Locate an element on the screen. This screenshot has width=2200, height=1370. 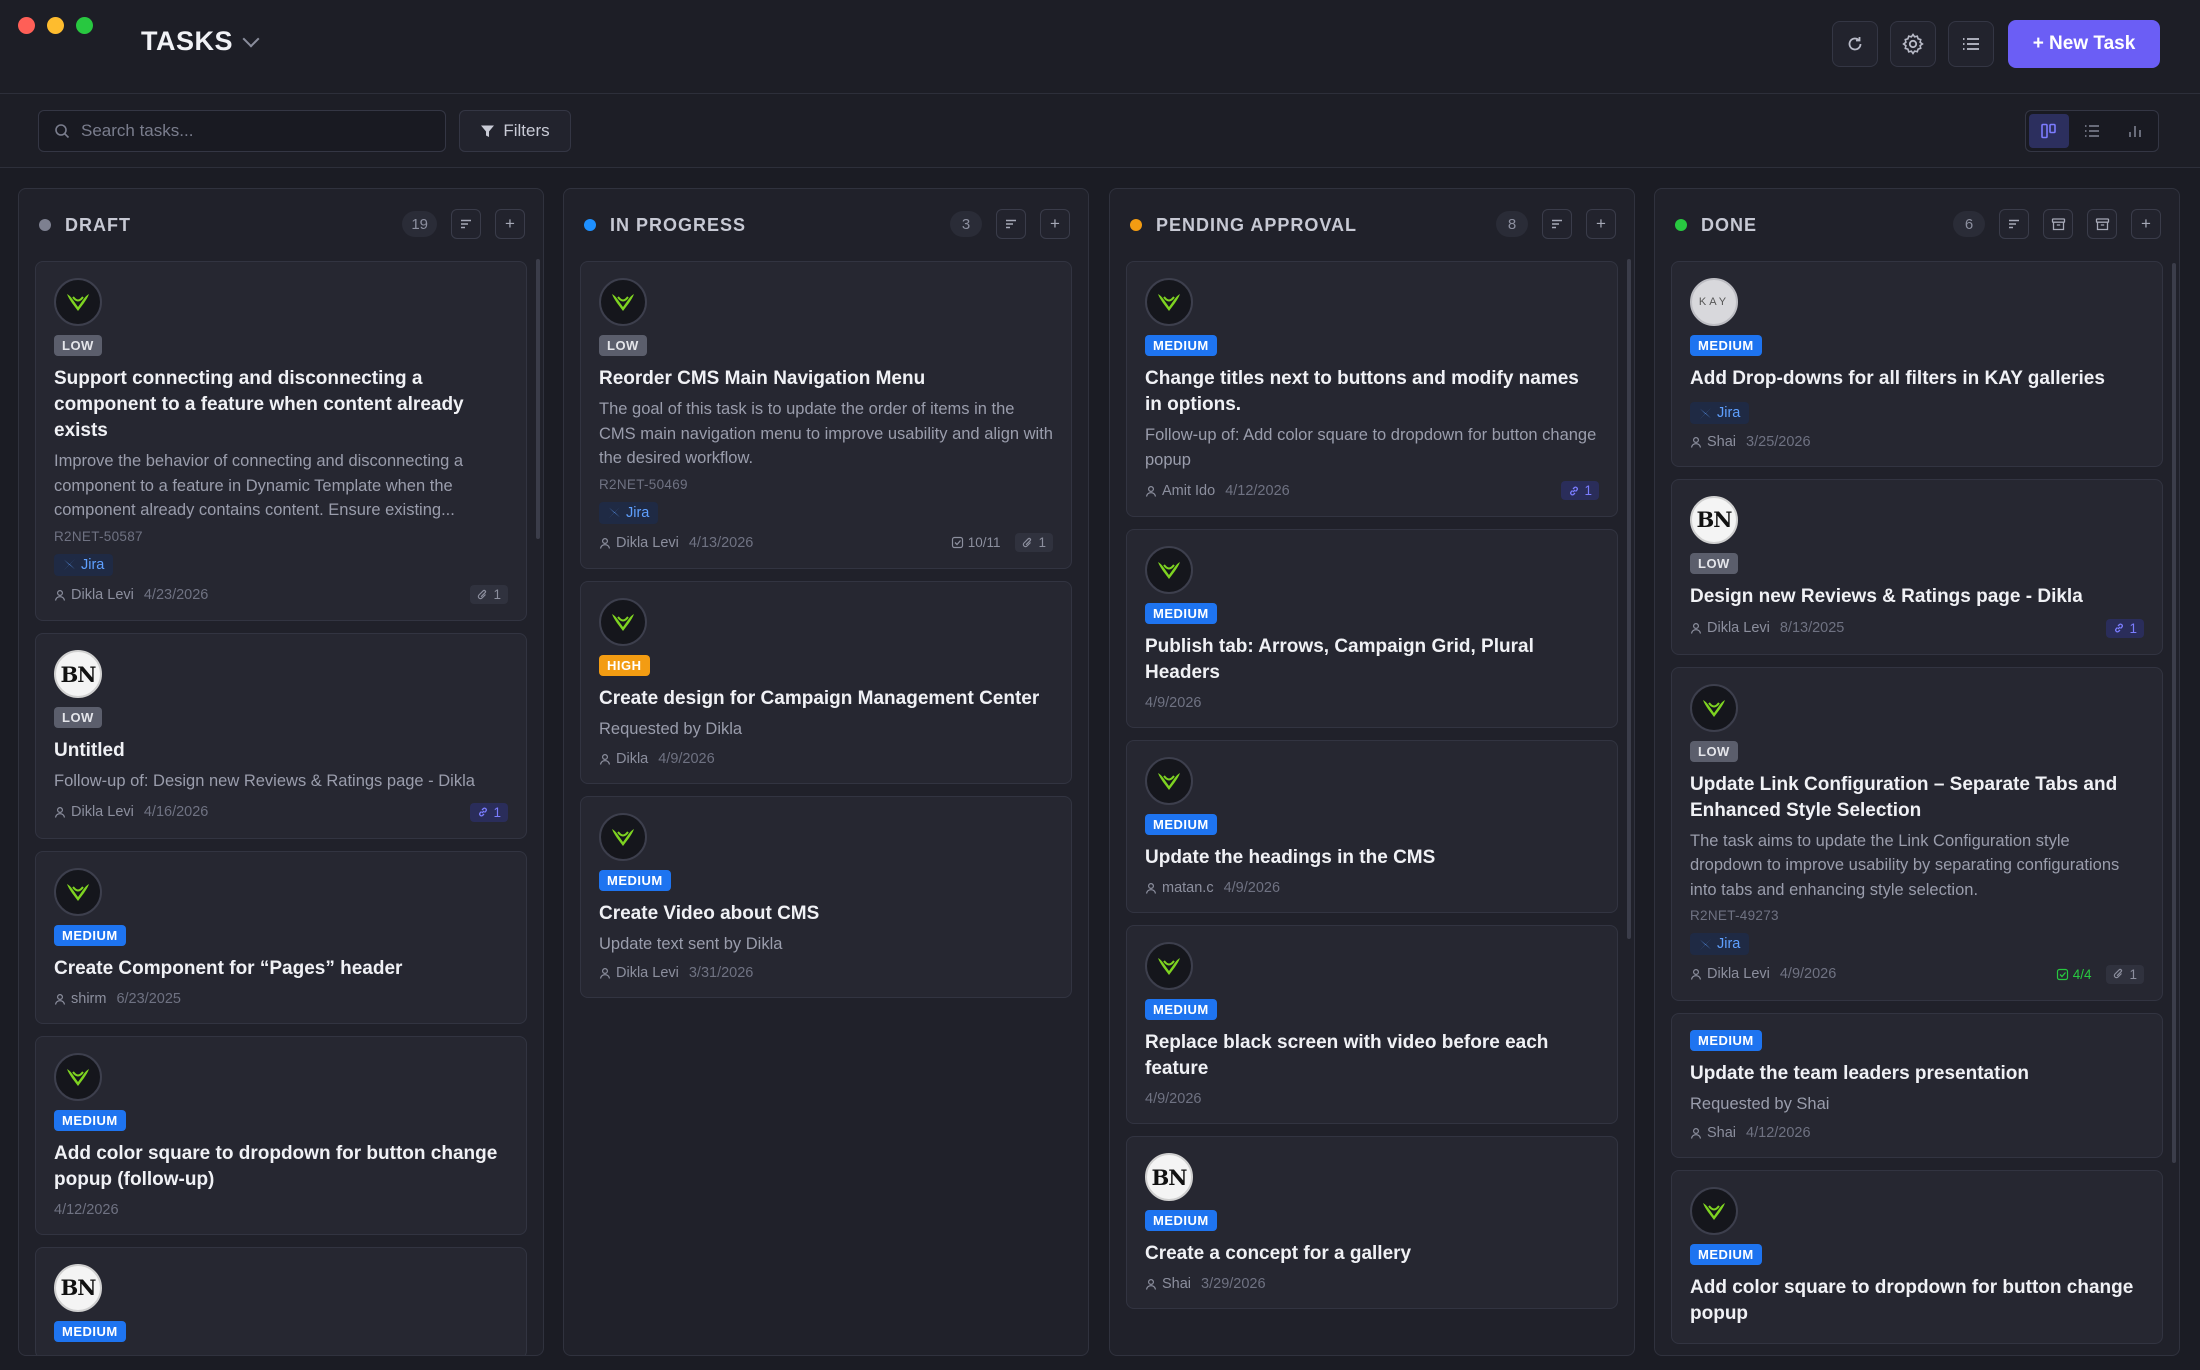
card-indicators: 1 is located at coordinates (1580, 490).